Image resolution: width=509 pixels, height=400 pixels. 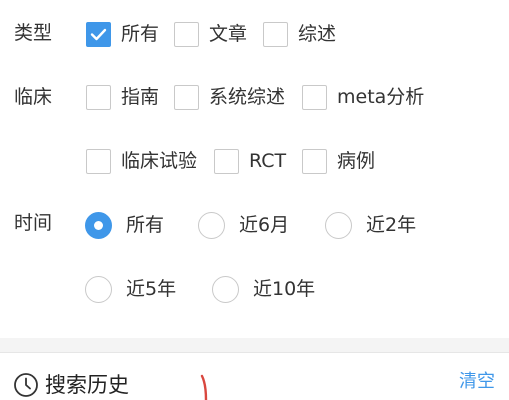 I want to click on red-annotation-mark, so click(x=204, y=387).